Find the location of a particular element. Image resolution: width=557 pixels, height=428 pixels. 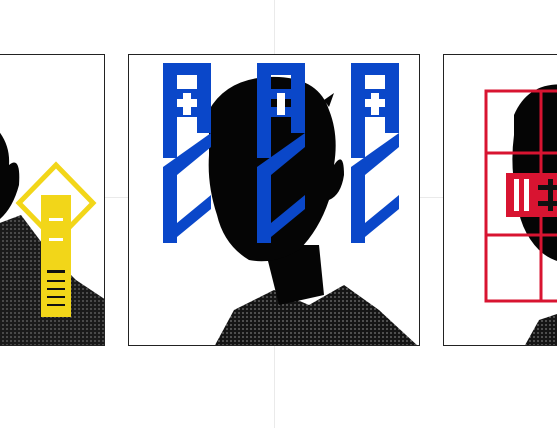

panel-right is located at coordinates (500, 200).